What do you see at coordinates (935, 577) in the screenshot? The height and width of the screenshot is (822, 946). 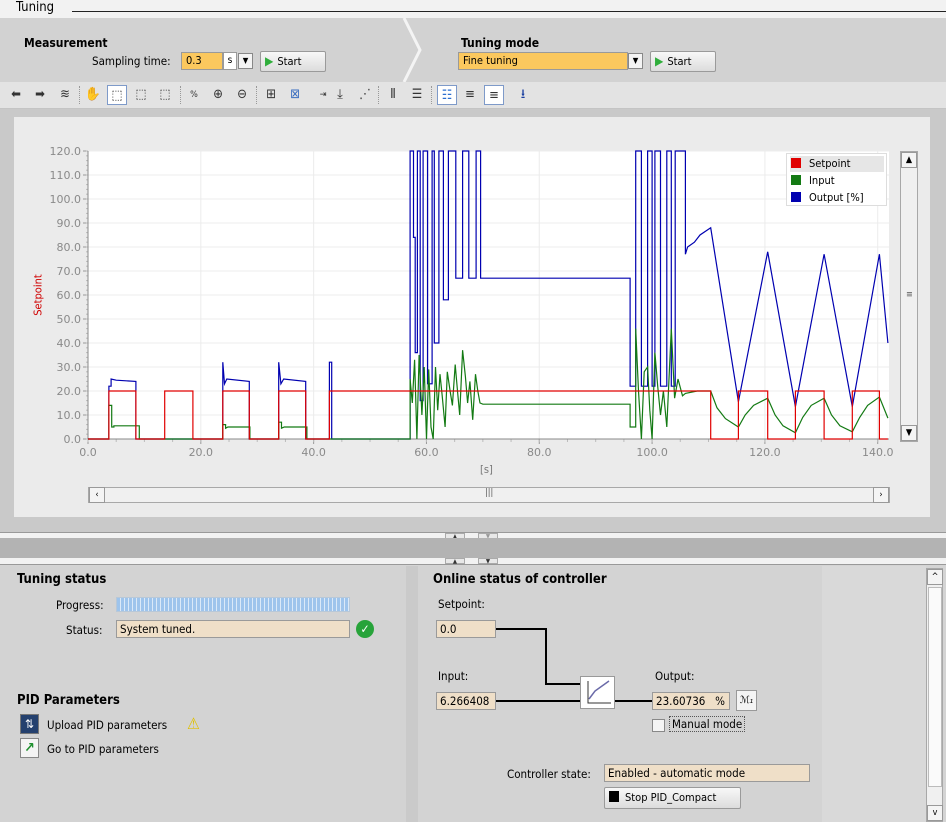 I see `scroll-up-icon: ^` at bounding box center [935, 577].